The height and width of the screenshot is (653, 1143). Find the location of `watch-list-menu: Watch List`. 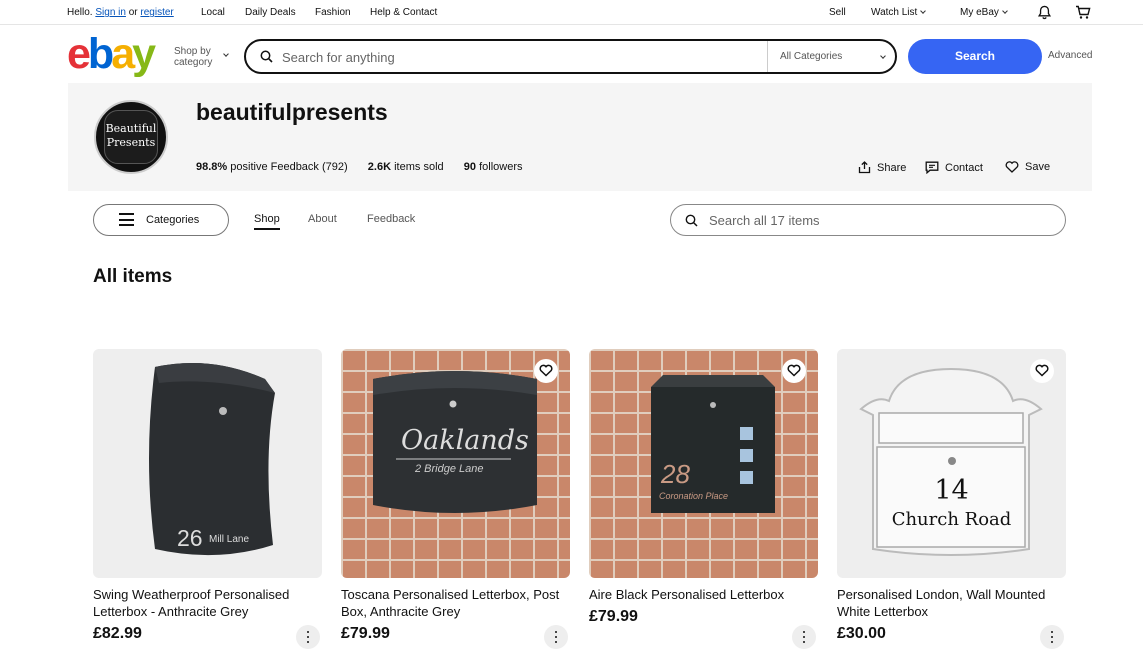

watch-list-menu: Watch List is located at coordinates (899, 12).